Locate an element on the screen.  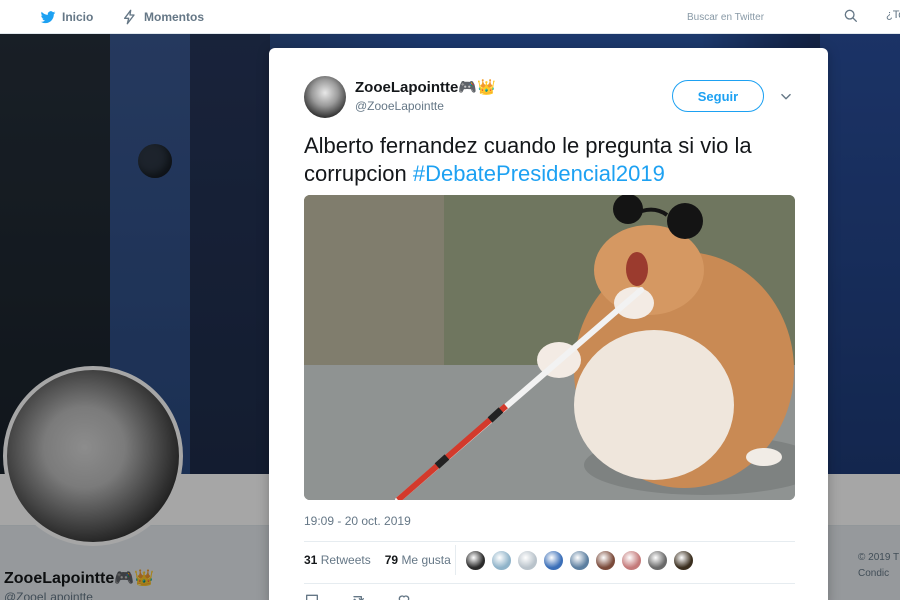
likes-stat: 79 Me gusta is located at coordinates (418, 560).